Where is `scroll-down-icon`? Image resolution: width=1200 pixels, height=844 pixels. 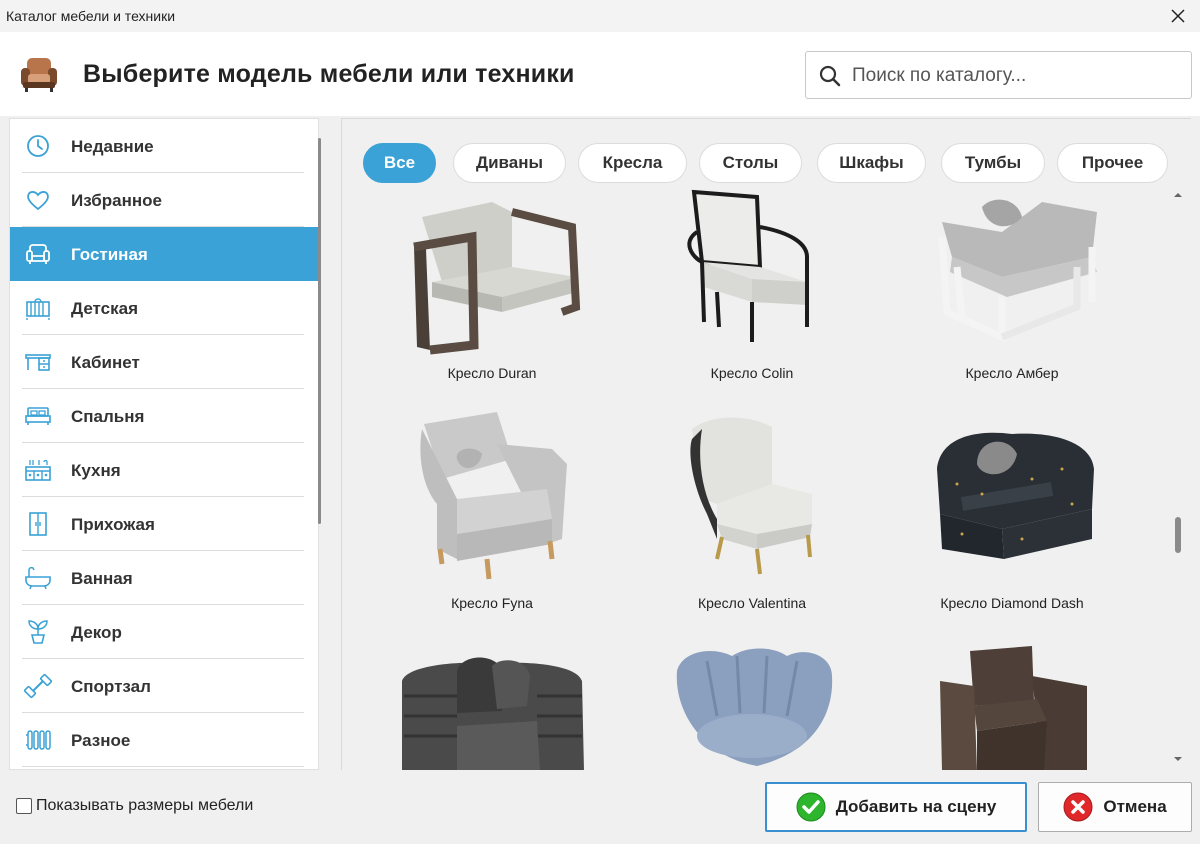
scroll-down-icon is located at coordinates (1178, 759).